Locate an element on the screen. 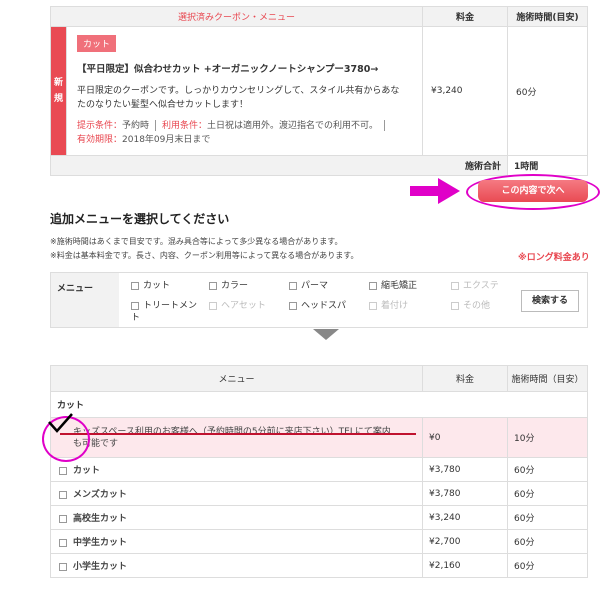  menu-item-name: 小学生カット is located at coordinates (236, 565).